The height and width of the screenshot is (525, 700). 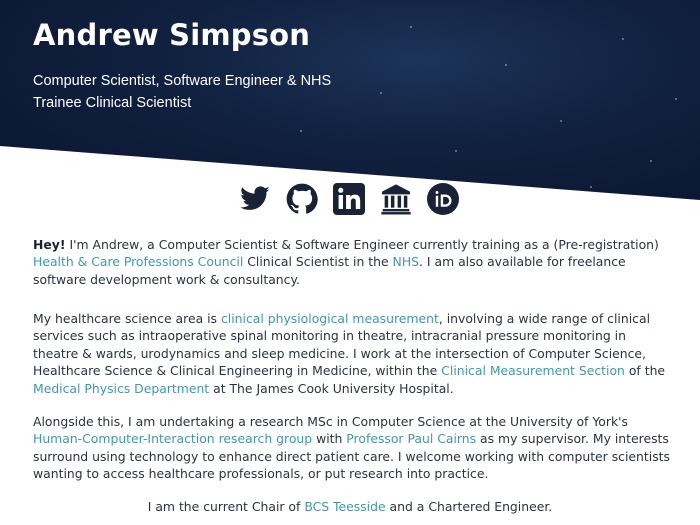 What do you see at coordinates (396, 199) in the screenshot?
I see `institution-icon` at bounding box center [396, 199].